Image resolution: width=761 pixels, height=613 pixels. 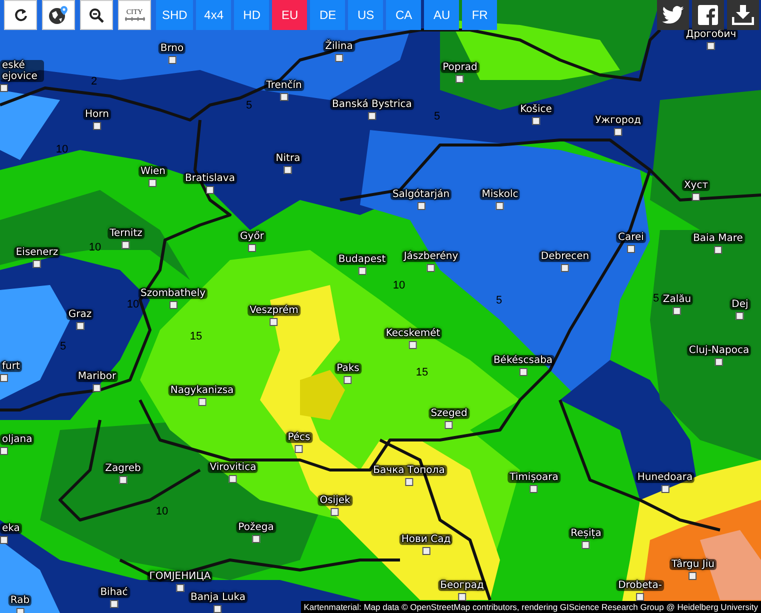 What do you see at coordinates (530, 607) in the screenshot?
I see `map-attribution: Kartenmaterial: Map data © OpenStreetMap contributors, rendering GIScience Research Group @ Heidelberg University` at bounding box center [530, 607].